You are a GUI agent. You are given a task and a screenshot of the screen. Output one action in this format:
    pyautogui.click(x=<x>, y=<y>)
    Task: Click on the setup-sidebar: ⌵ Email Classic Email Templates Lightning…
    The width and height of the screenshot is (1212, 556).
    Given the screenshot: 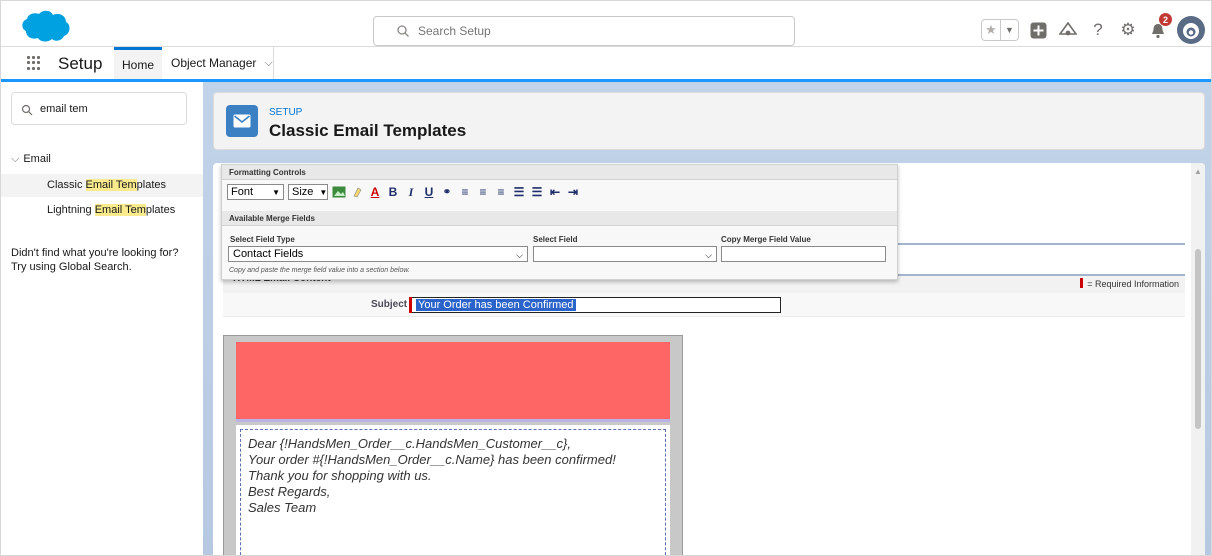 What is the action you would take?
    pyautogui.click(x=102, y=318)
    